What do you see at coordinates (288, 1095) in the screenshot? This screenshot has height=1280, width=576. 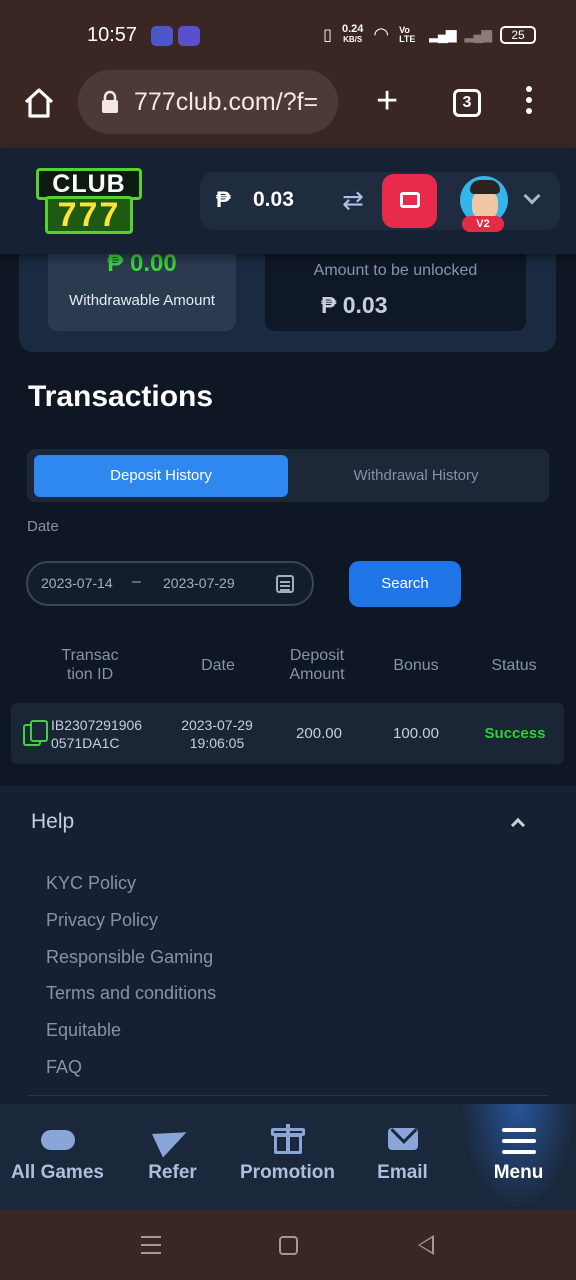 I see `help-divider` at bounding box center [288, 1095].